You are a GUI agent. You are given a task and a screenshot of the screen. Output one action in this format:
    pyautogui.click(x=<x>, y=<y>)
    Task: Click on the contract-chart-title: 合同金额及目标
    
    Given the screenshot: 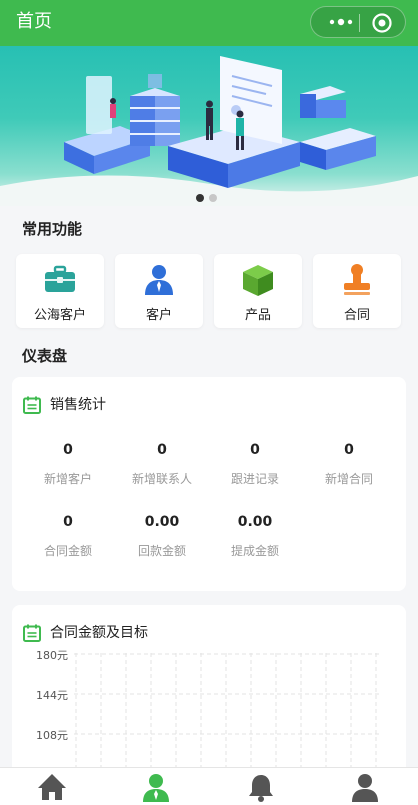 What is the action you would take?
    pyautogui.click(x=99, y=633)
    